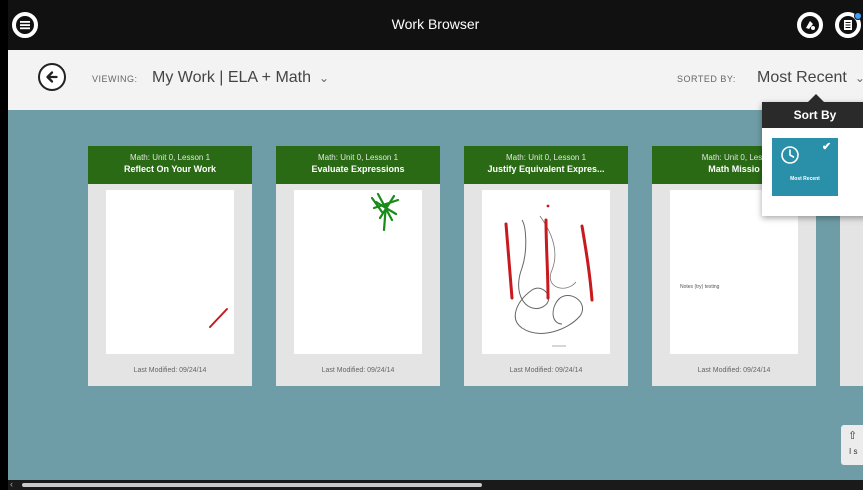  I want to click on share-tab-text: I s, so click(853, 451).